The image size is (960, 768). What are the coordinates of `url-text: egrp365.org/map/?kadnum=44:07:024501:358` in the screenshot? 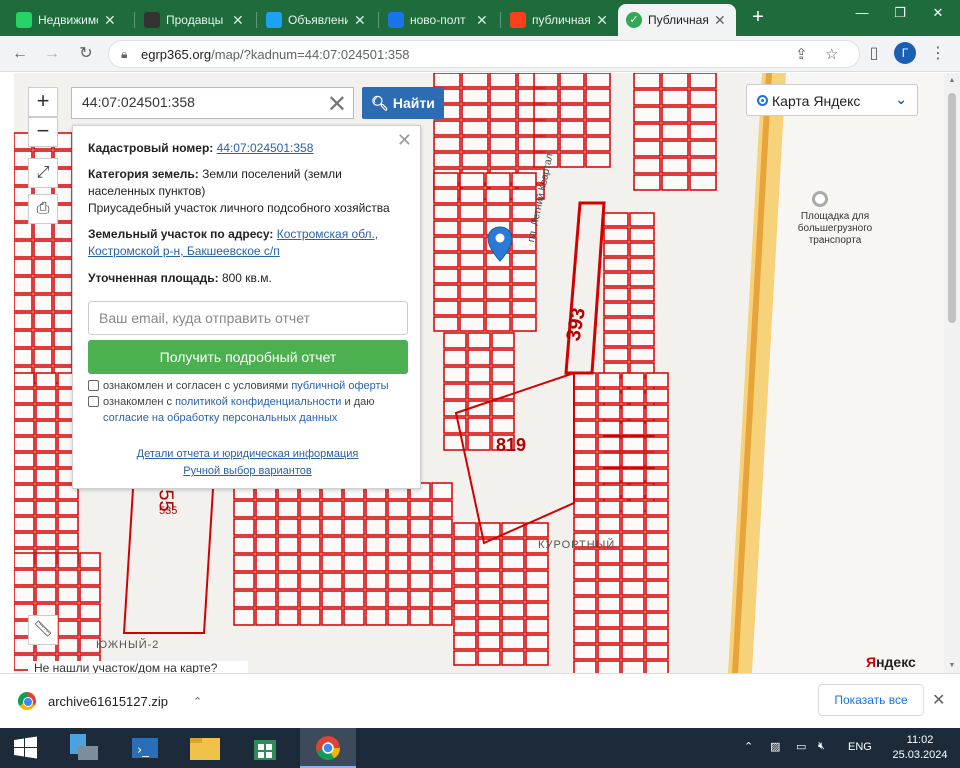 It's located at (275, 54).